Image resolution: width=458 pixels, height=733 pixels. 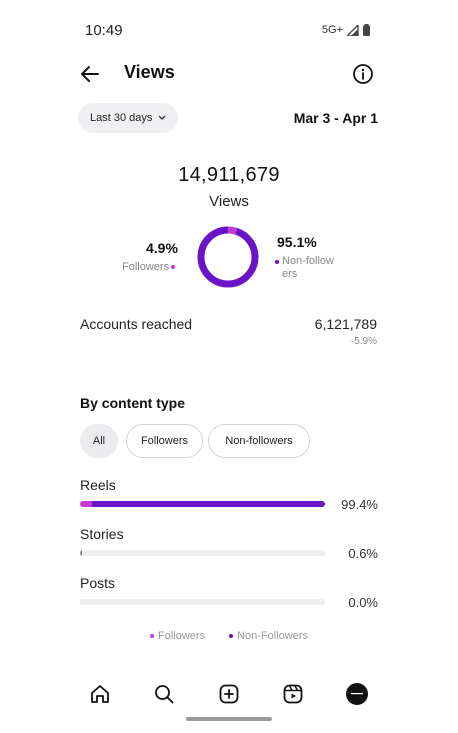 I want to click on legend-label-followers: Followers, so click(x=182, y=636).